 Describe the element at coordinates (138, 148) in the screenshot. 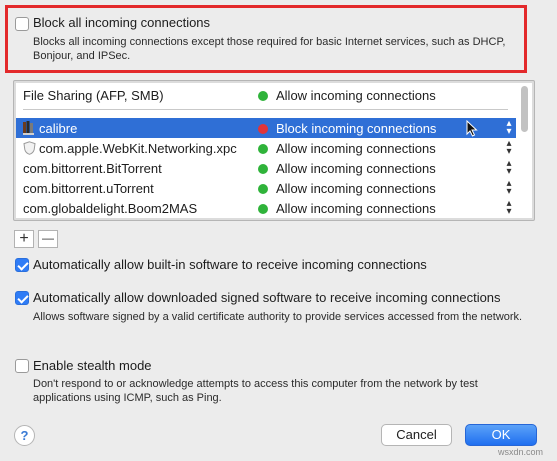

I see `app-name: com.apple.WebKit.Networking.xpc` at that location.